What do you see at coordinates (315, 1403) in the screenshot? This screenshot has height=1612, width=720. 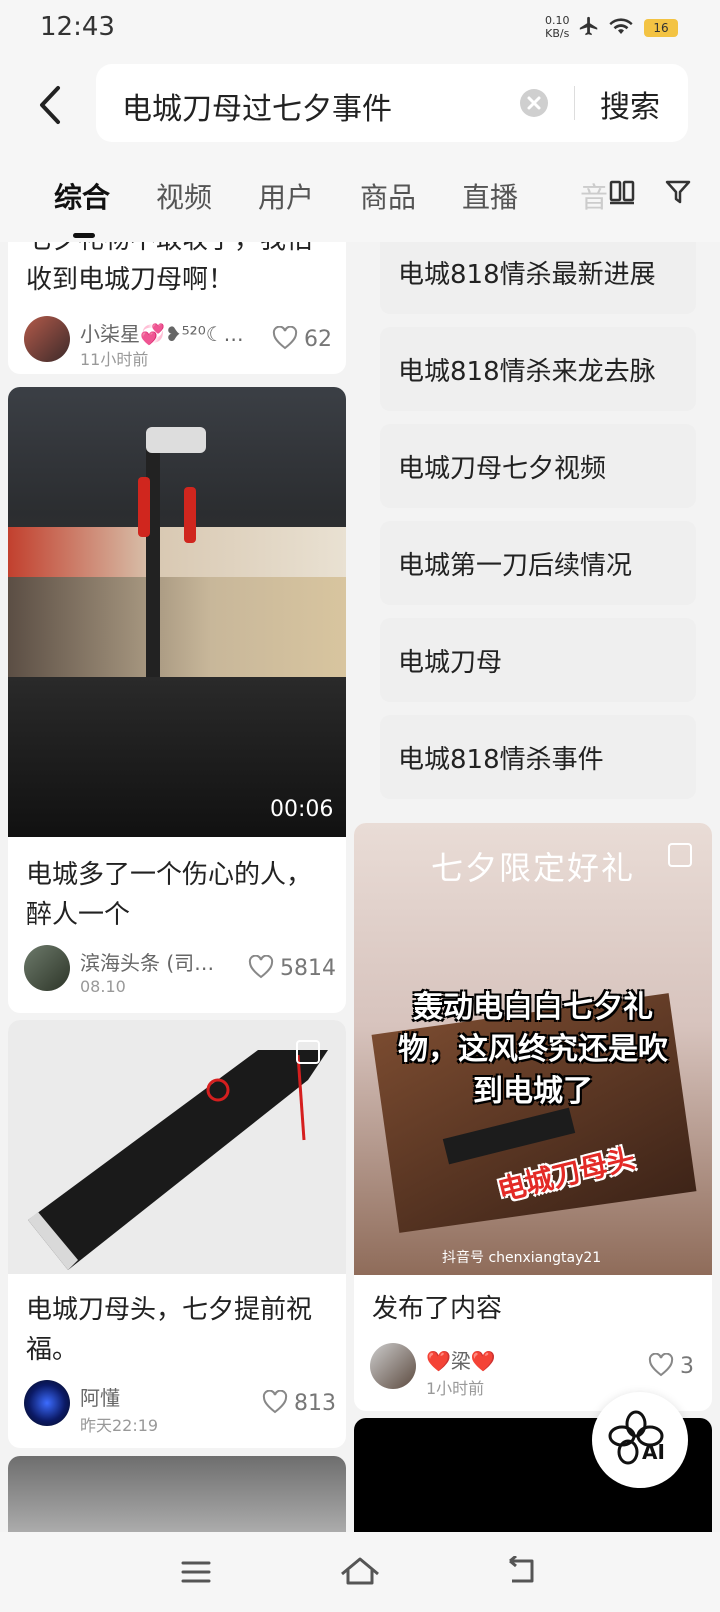 I see `like-count-value: 813` at bounding box center [315, 1403].